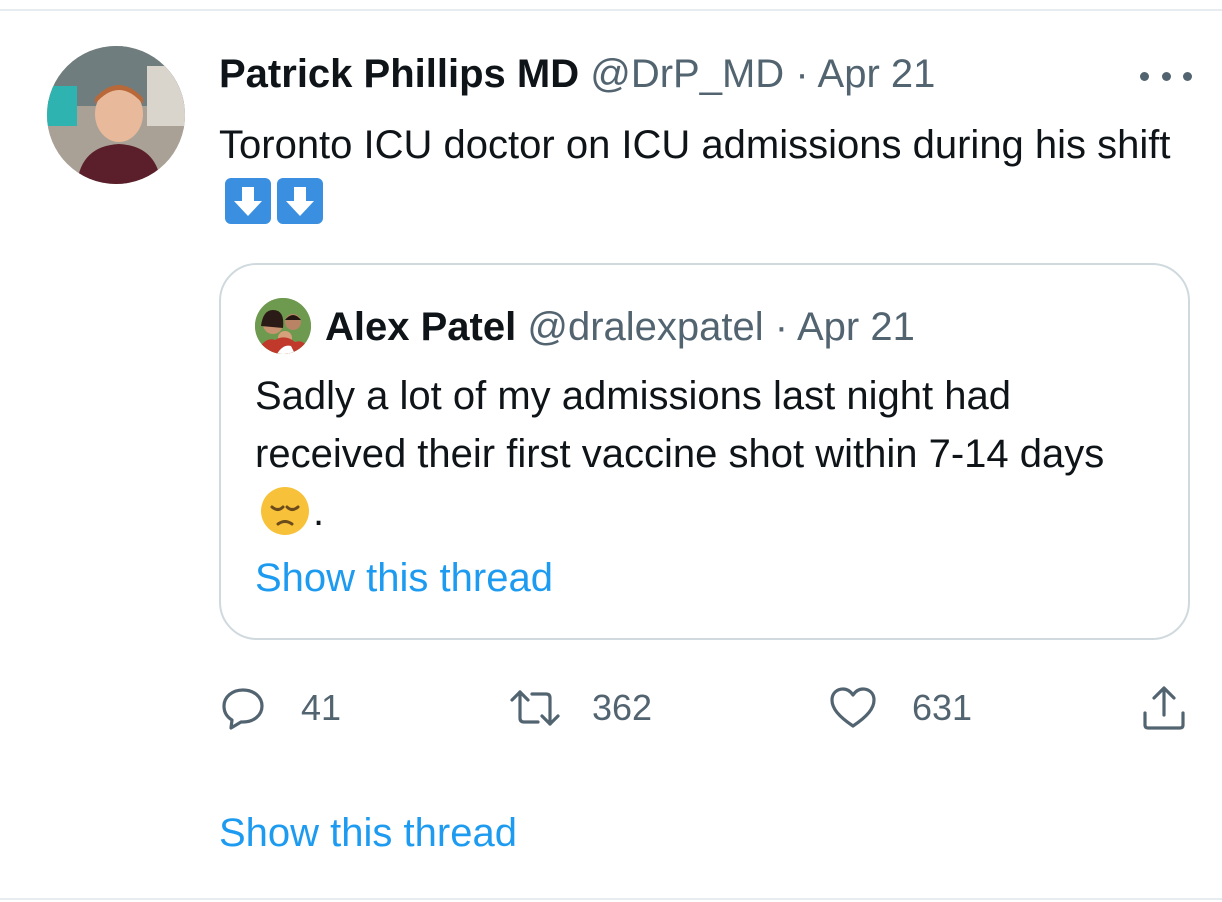  What do you see at coordinates (687, 74) in the screenshot?
I see `author-handle: @DrP_MD` at bounding box center [687, 74].